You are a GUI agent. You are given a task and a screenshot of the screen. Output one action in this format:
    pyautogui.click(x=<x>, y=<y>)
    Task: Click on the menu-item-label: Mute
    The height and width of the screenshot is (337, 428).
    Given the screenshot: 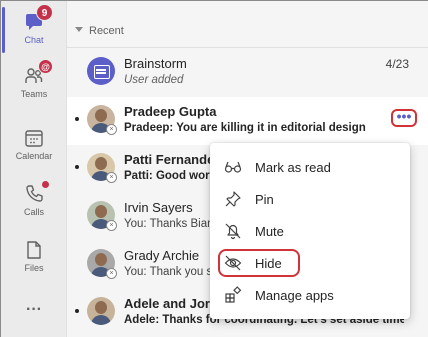 What is the action you would take?
    pyautogui.click(x=269, y=231)
    